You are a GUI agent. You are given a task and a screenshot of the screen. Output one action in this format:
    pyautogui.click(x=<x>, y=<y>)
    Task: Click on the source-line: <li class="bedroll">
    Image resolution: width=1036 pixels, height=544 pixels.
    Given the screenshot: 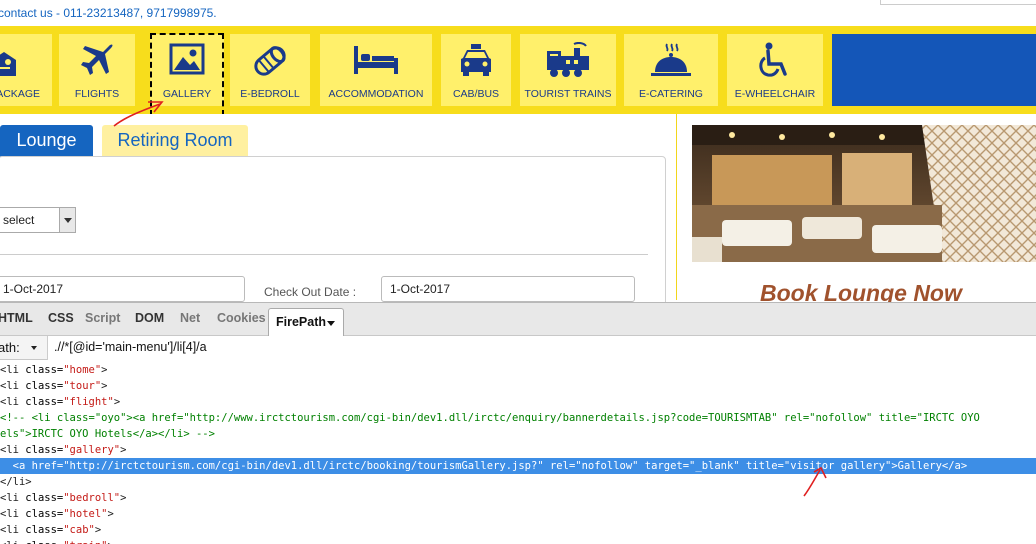 What is the action you would take?
    pyautogui.click(x=63, y=498)
    